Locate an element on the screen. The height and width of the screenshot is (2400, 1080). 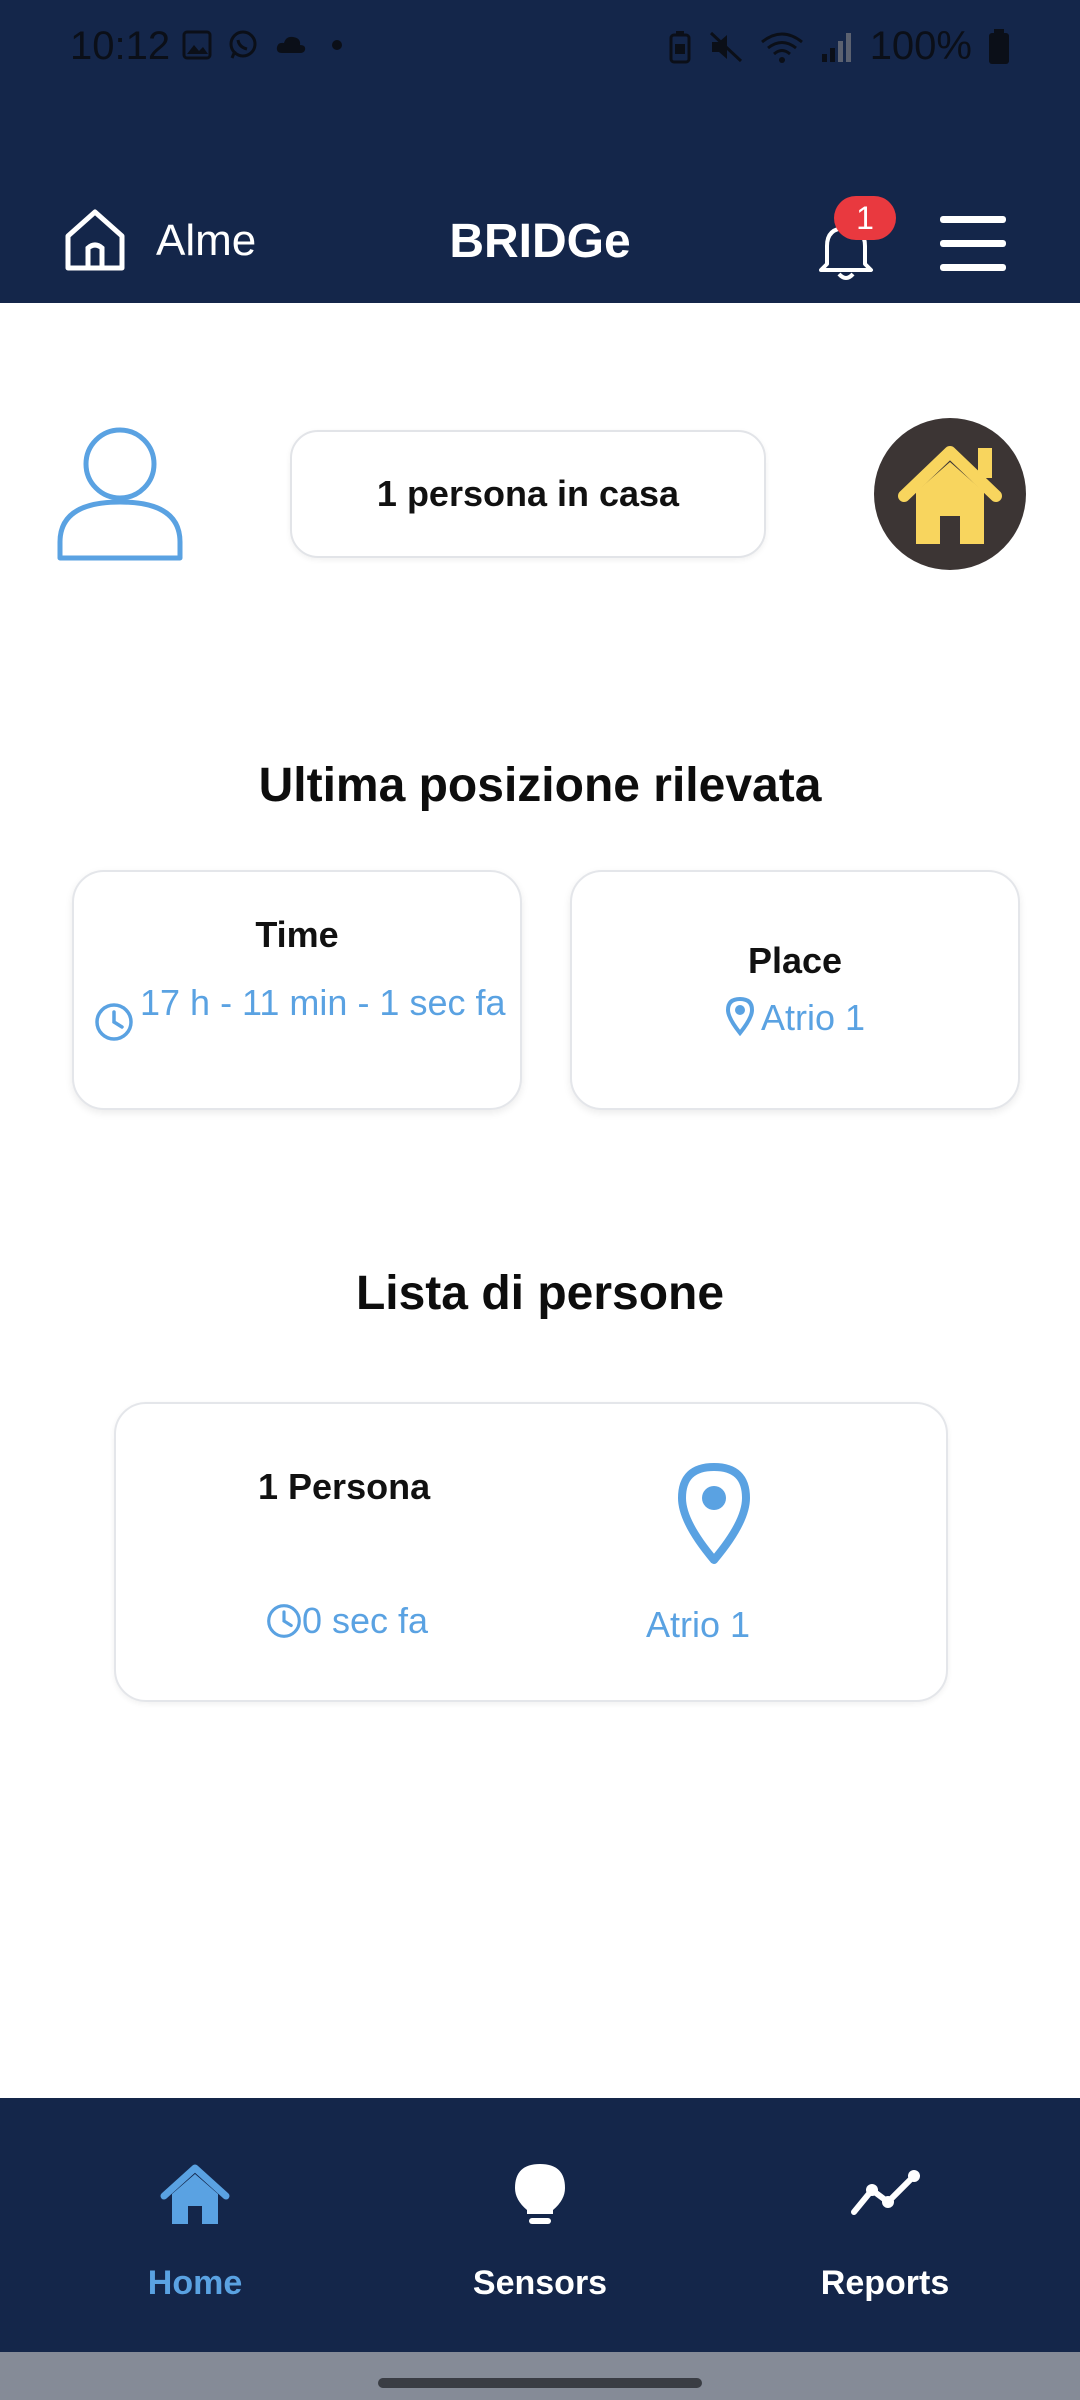
top-app-bar: 10:12 100% Alme BRIDGe 1 is located at coordinates (540, 151).